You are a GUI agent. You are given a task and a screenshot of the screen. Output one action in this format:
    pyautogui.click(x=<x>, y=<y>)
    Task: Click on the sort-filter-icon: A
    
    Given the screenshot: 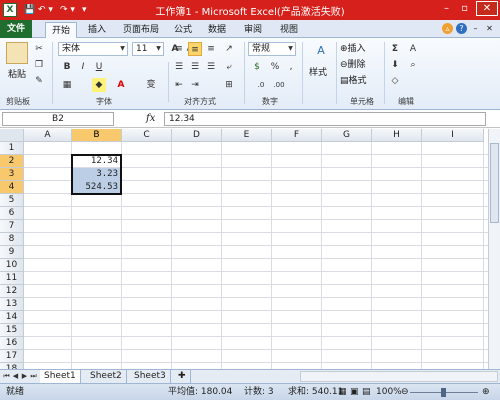 What is the action you would take?
    pyautogui.click(x=413, y=49)
    